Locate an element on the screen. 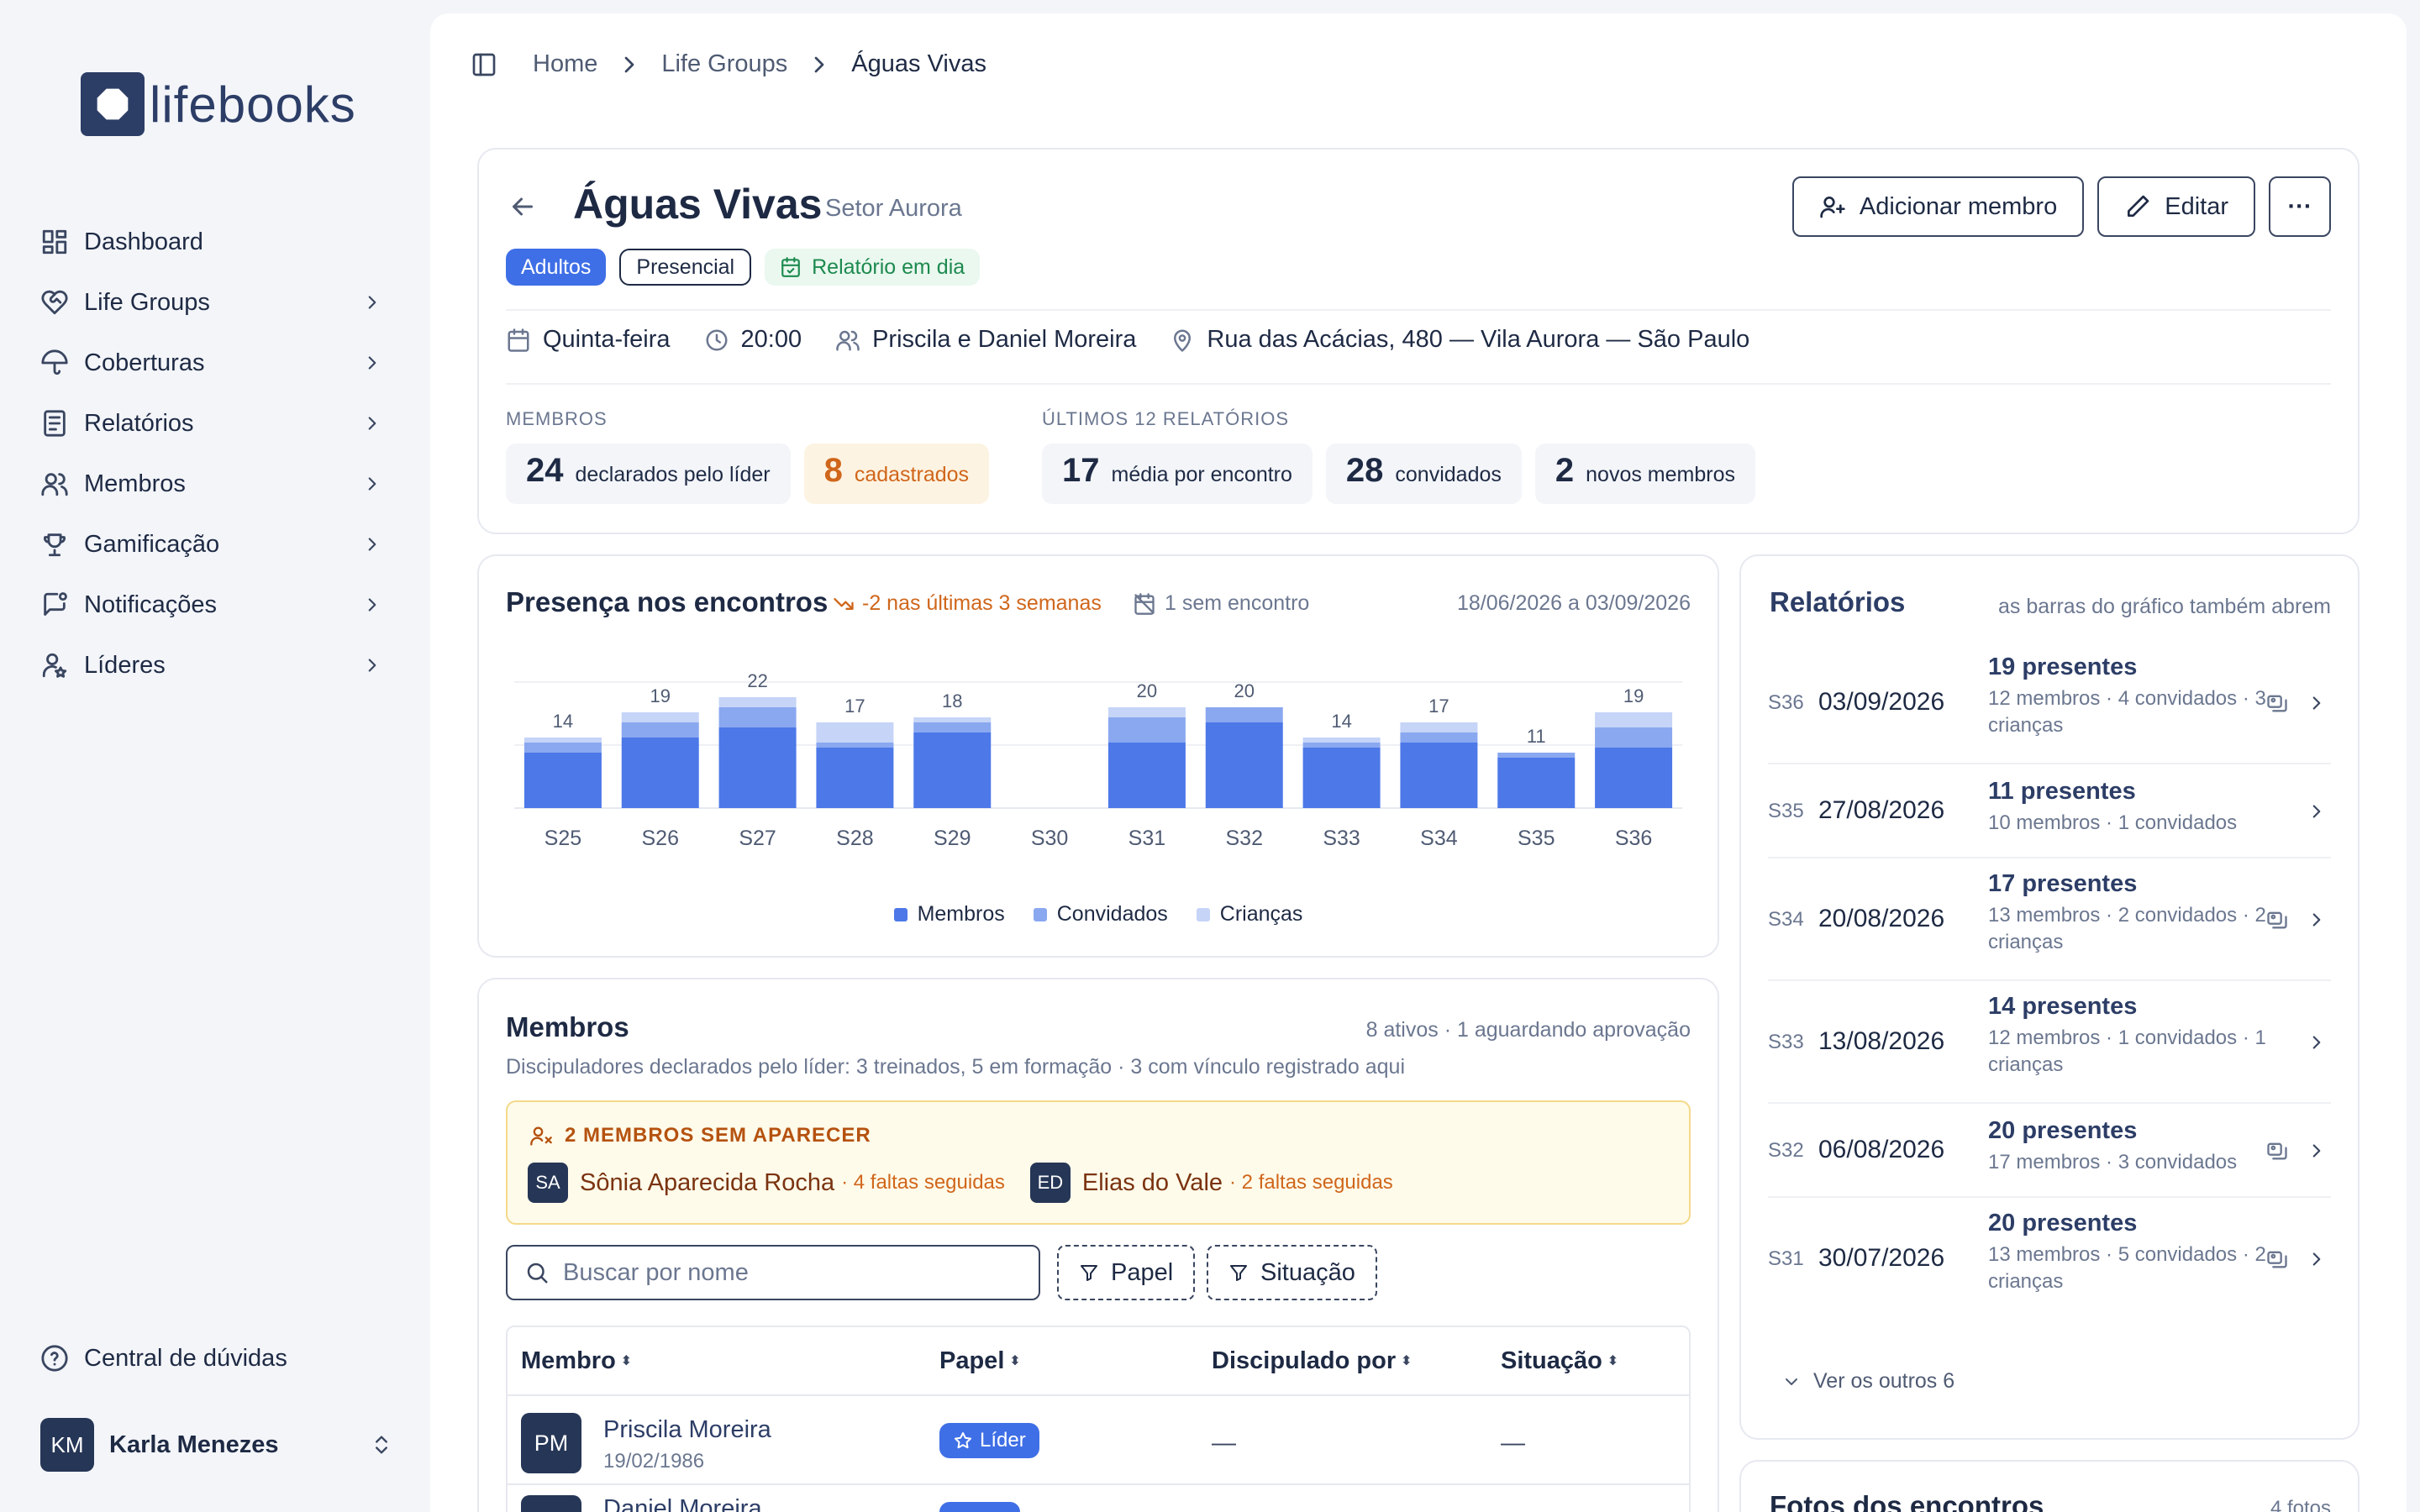 This screenshot has width=2420, height=1512. bar-s27-crianças is located at coordinates (757, 702).